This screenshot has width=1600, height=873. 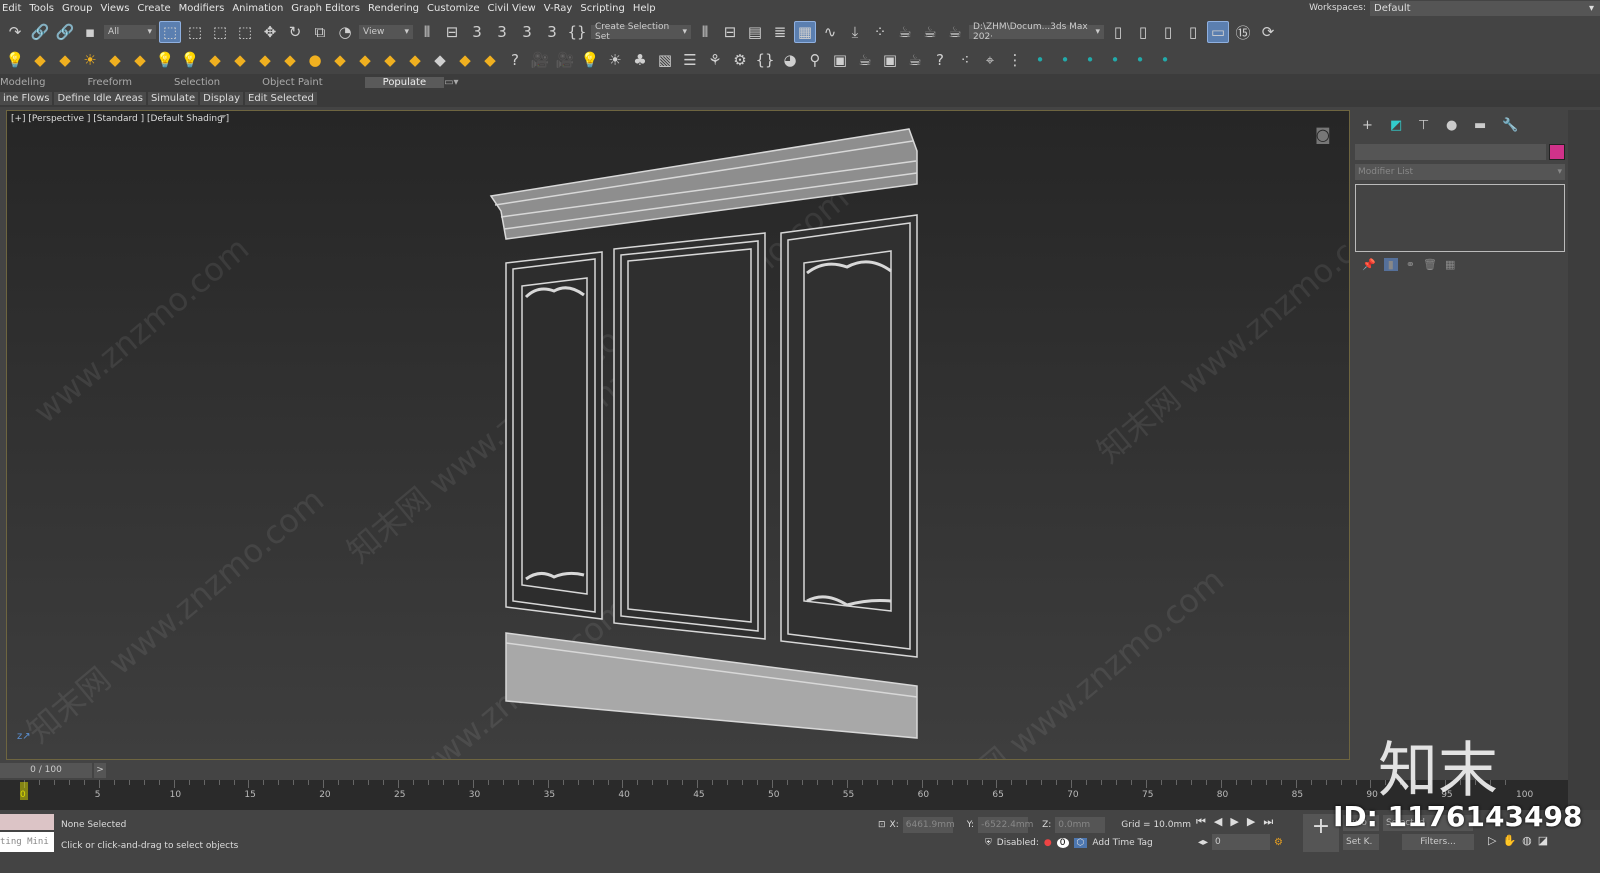 I want to click on vray-decal-icon: ◆, so click(x=290, y=60).